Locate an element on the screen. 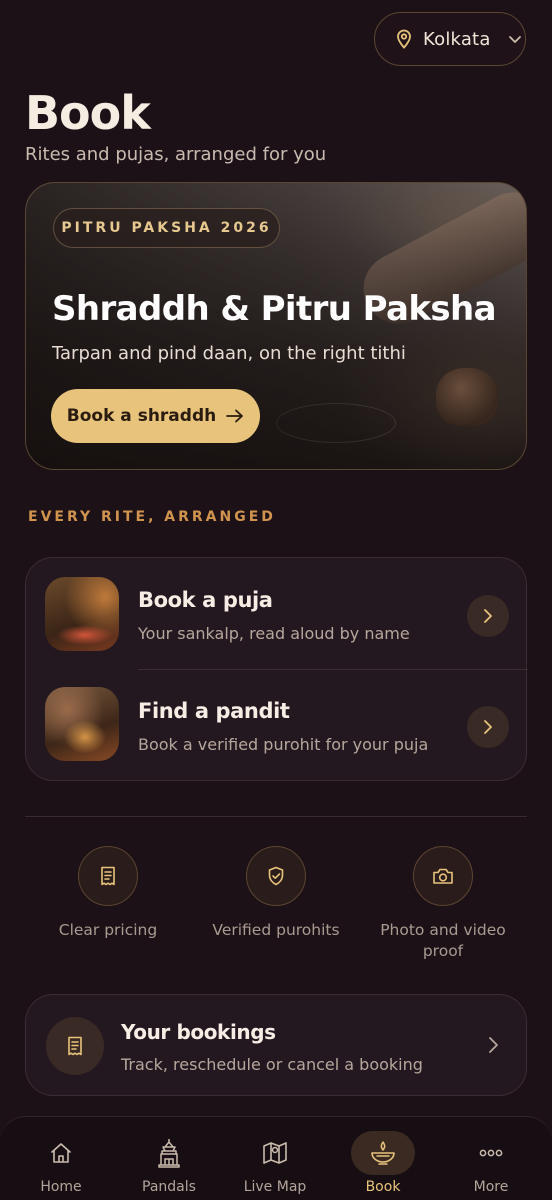  book-puja-chevron-button is located at coordinates (488, 616).